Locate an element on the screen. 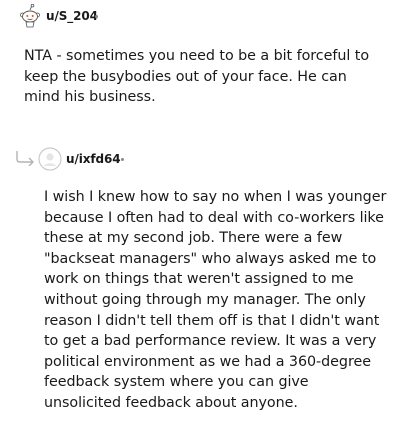 The width and height of the screenshot is (400, 438). default-avatar-icon is located at coordinates (50, 159).